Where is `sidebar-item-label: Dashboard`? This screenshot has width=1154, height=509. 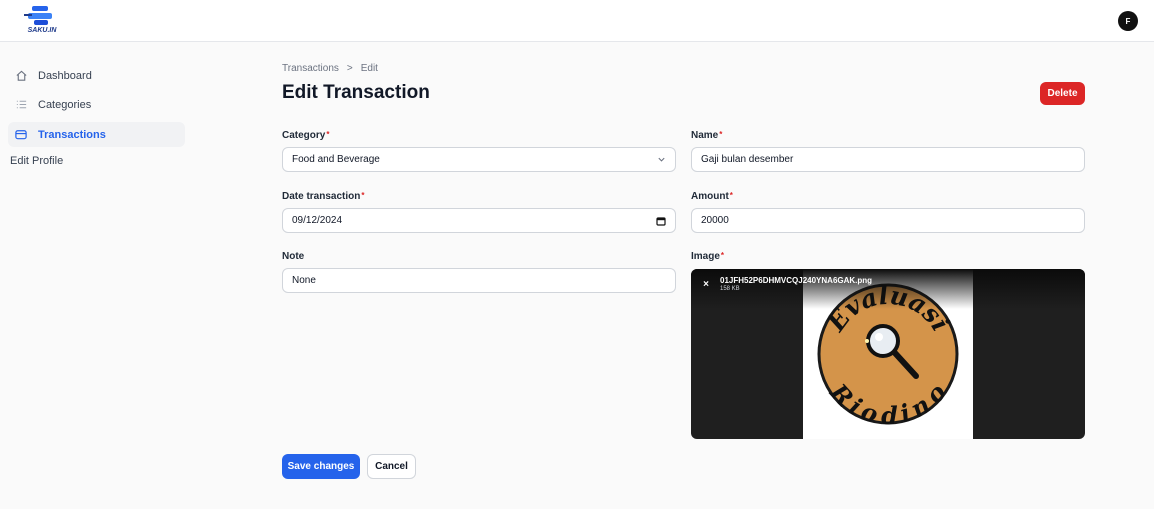 sidebar-item-label: Dashboard is located at coordinates (65, 75).